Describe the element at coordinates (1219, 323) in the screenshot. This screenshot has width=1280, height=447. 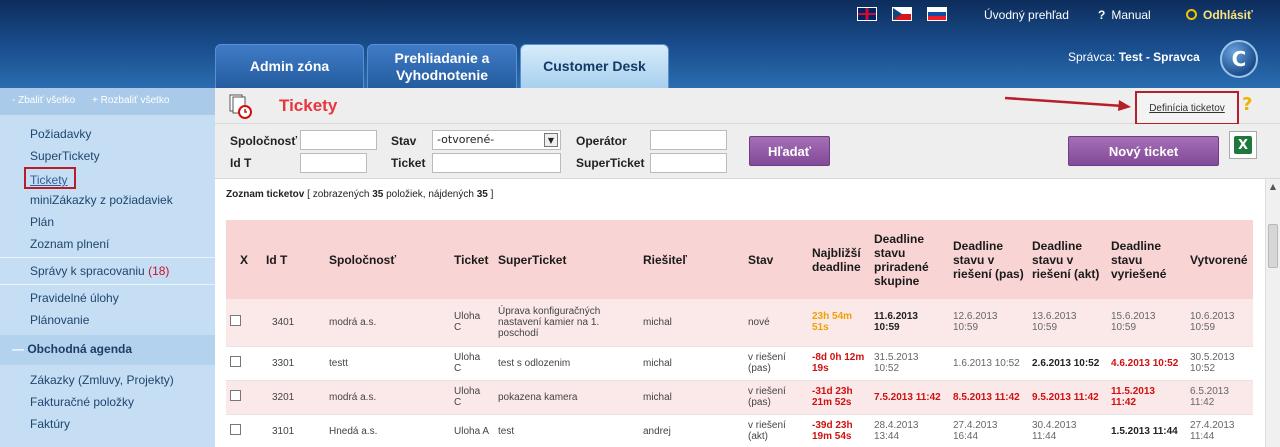
I see `row-created: 10.6.2013 10:59` at that location.